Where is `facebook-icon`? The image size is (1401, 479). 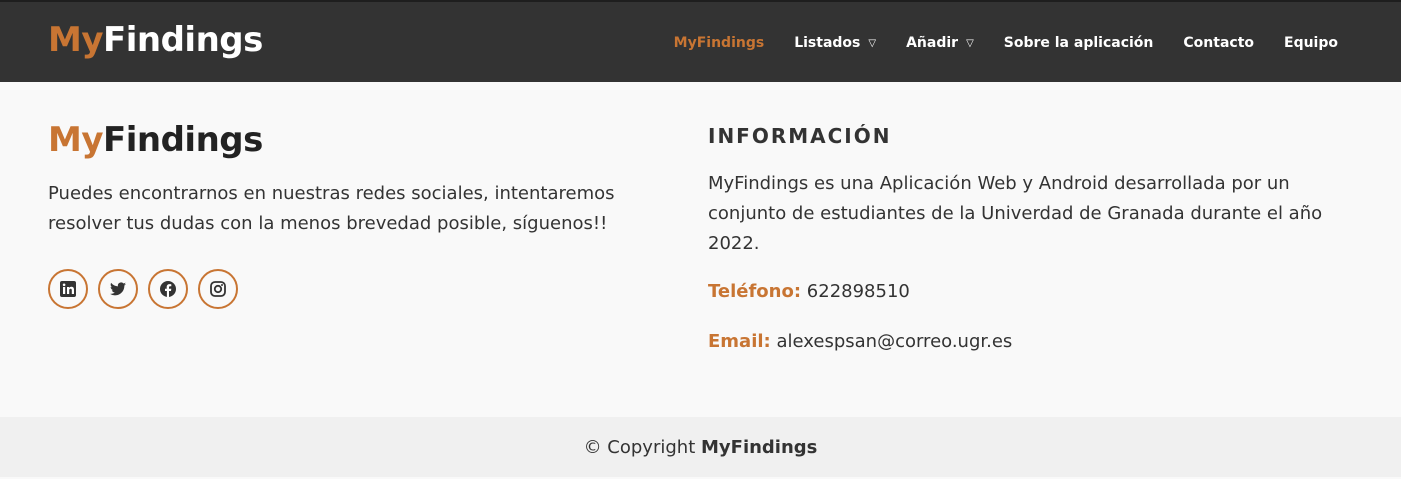
facebook-icon is located at coordinates (168, 289).